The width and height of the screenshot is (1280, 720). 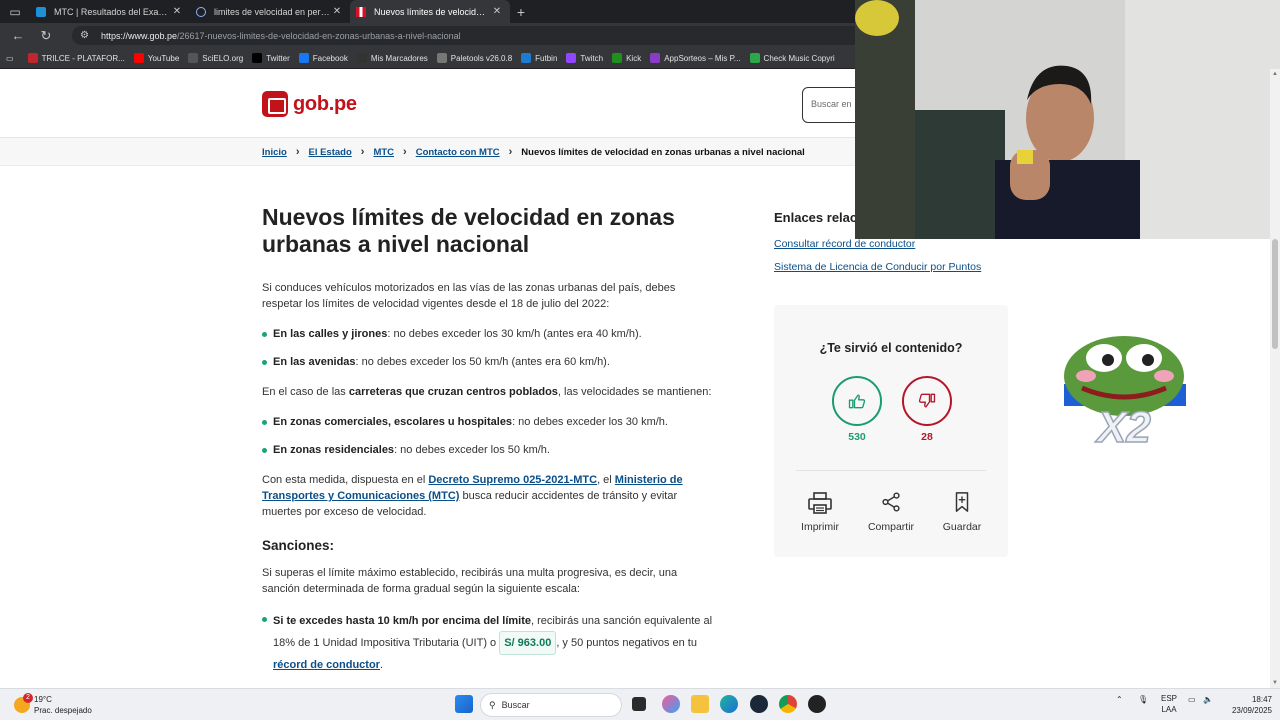 What do you see at coordinates (275, 104) in the screenshot?
I see `peru-seal-icon` at bounding box center [275, 104].